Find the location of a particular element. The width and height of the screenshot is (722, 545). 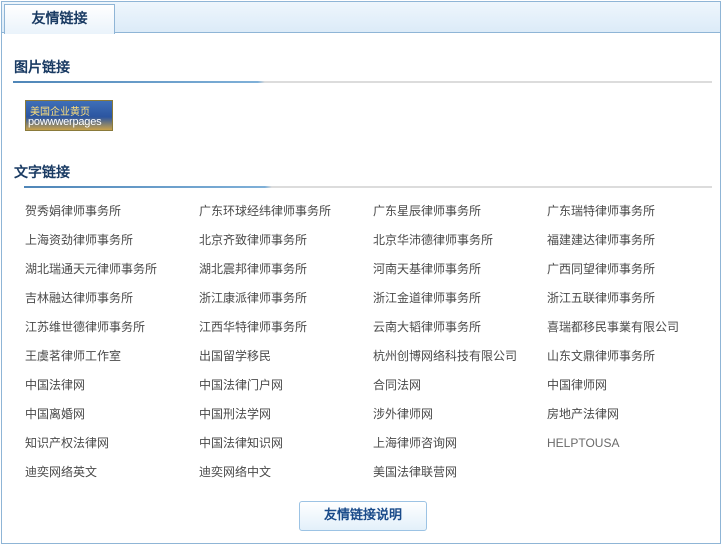

text-link: 中国离婚网 is located at coordinates (112, 419).